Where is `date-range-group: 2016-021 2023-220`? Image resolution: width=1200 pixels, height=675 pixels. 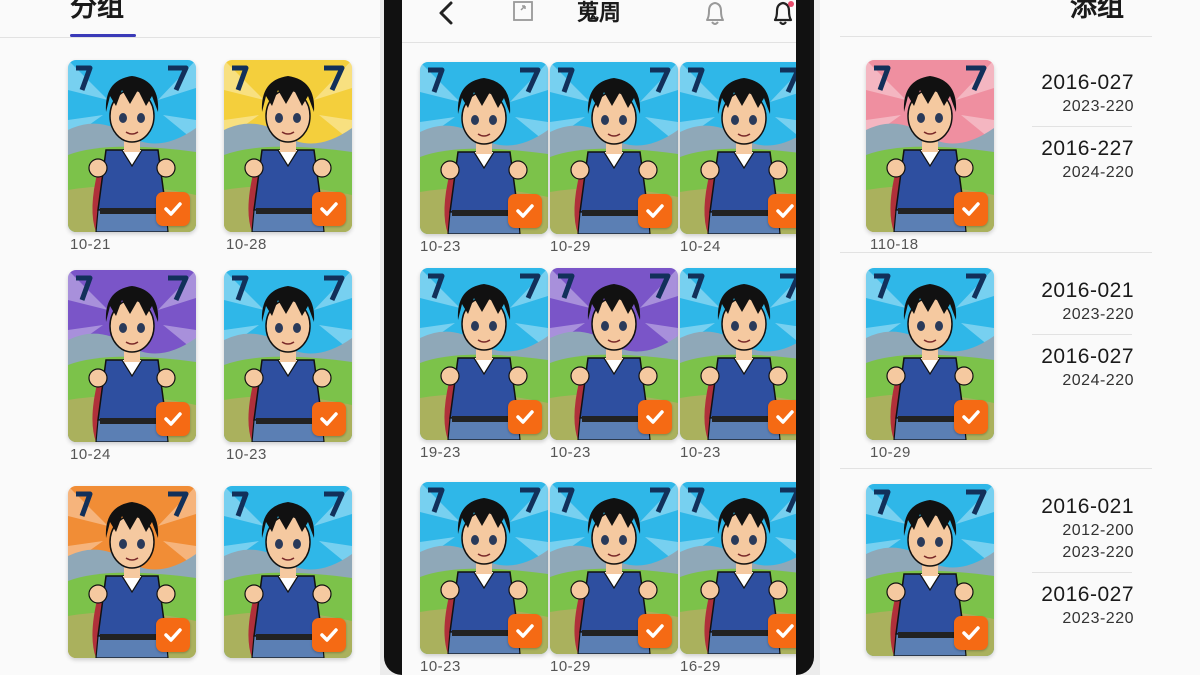 date-range-group: 2016-021 2023-220 is located at coordinates (1087, 302).